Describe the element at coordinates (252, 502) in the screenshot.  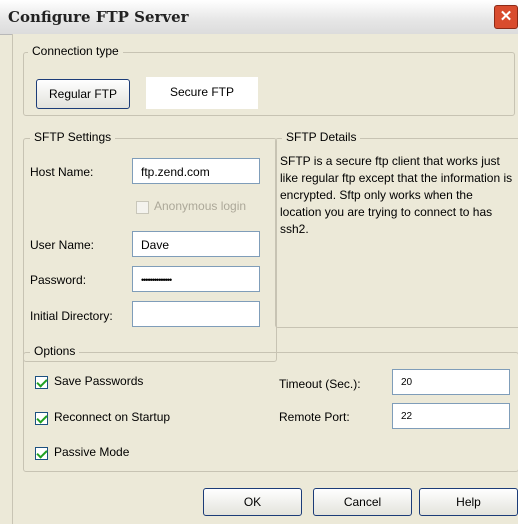
I see `ok-button: OK` at that location.